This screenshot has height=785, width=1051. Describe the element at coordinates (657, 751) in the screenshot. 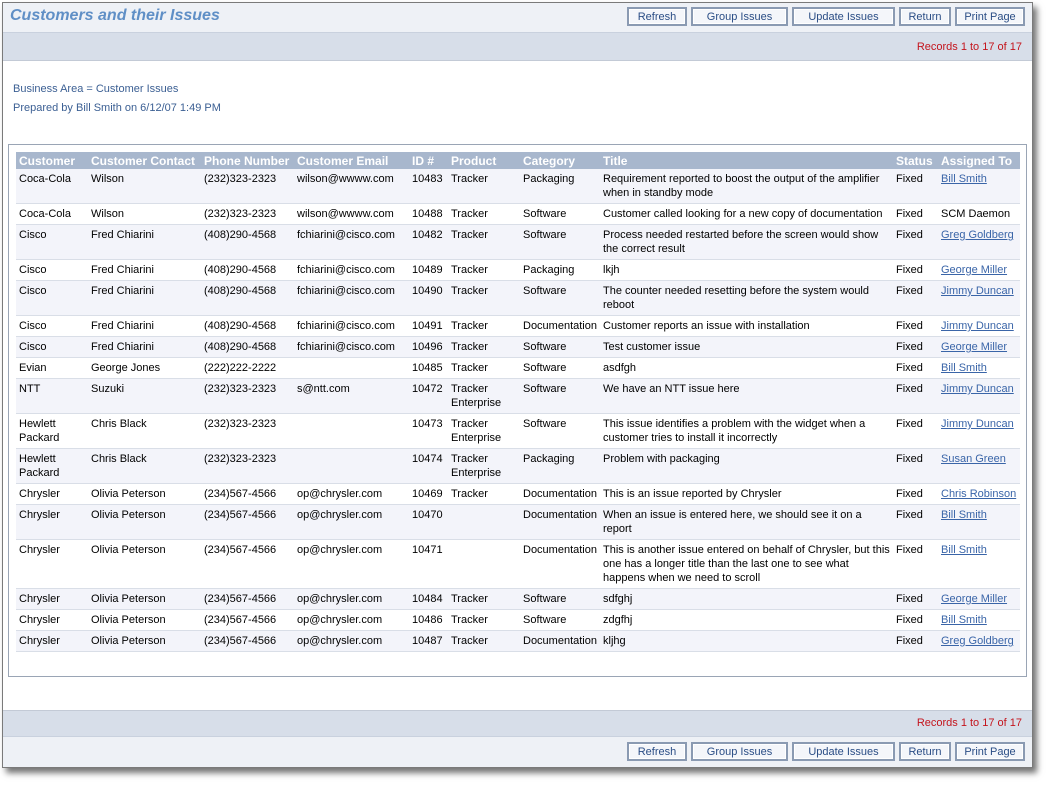

I see `refresh-button-bottom: Refresh` at that location.